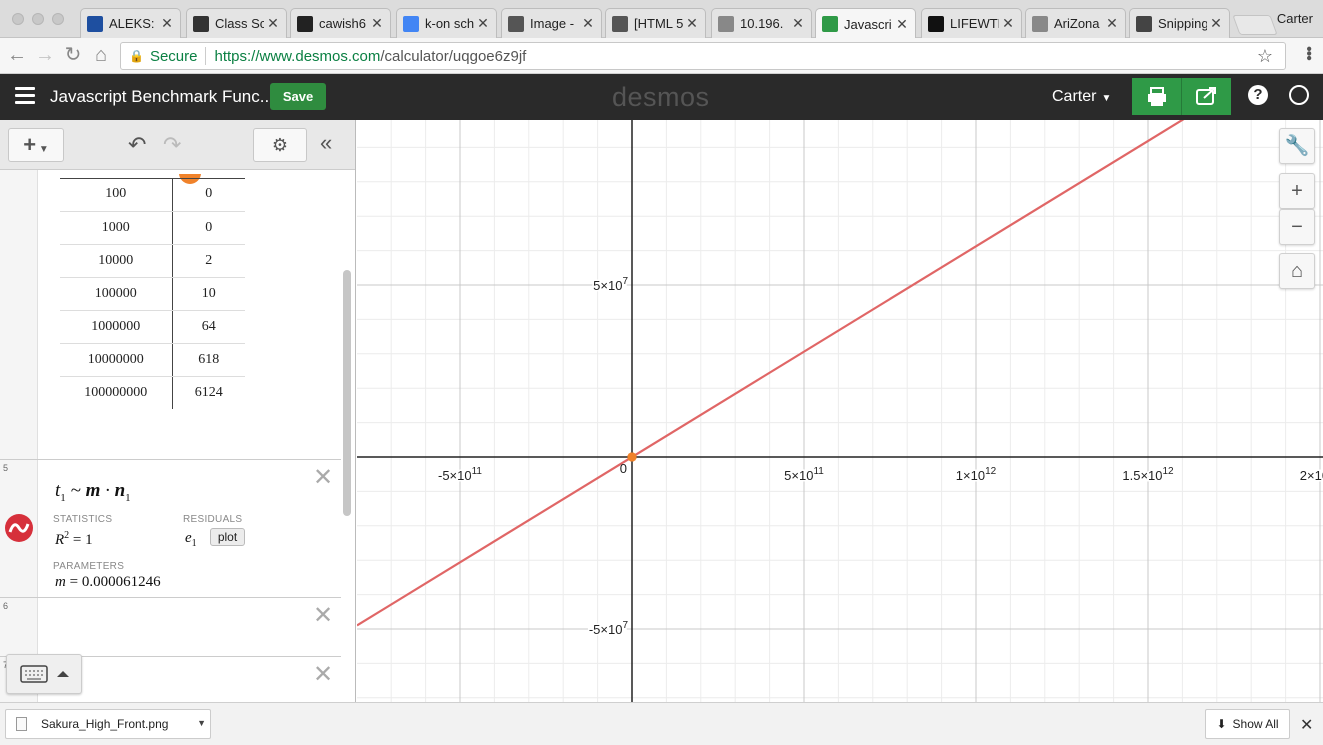 The image size is (1323, 745). Describe the element at coordinates (347, 393) in the screenshot. I see `panel-scrollbar` at that location.